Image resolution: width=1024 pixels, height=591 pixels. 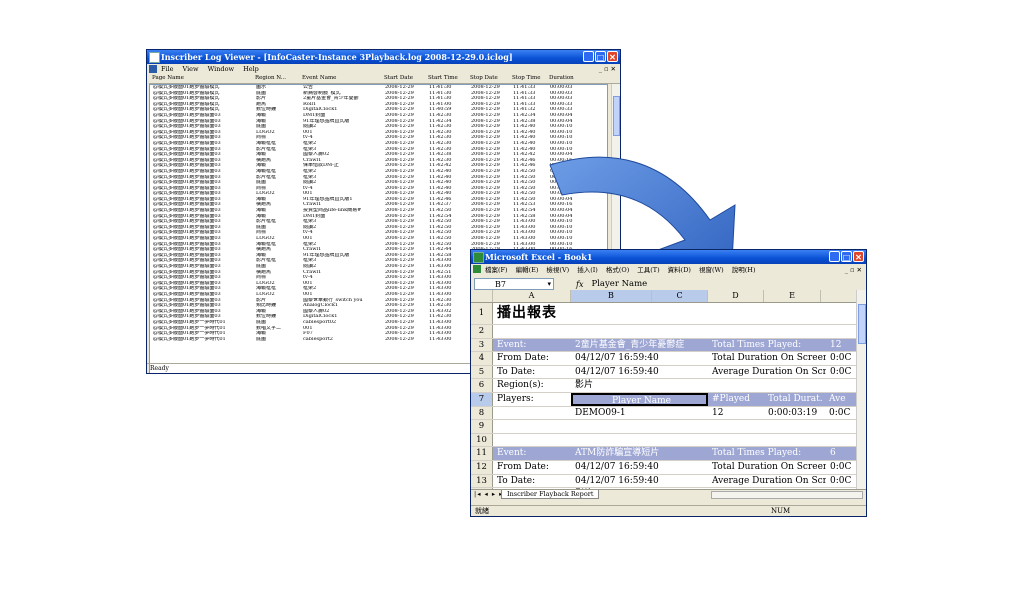 I want to click on column-headers: A B C D E, so click(x=668, y=296).